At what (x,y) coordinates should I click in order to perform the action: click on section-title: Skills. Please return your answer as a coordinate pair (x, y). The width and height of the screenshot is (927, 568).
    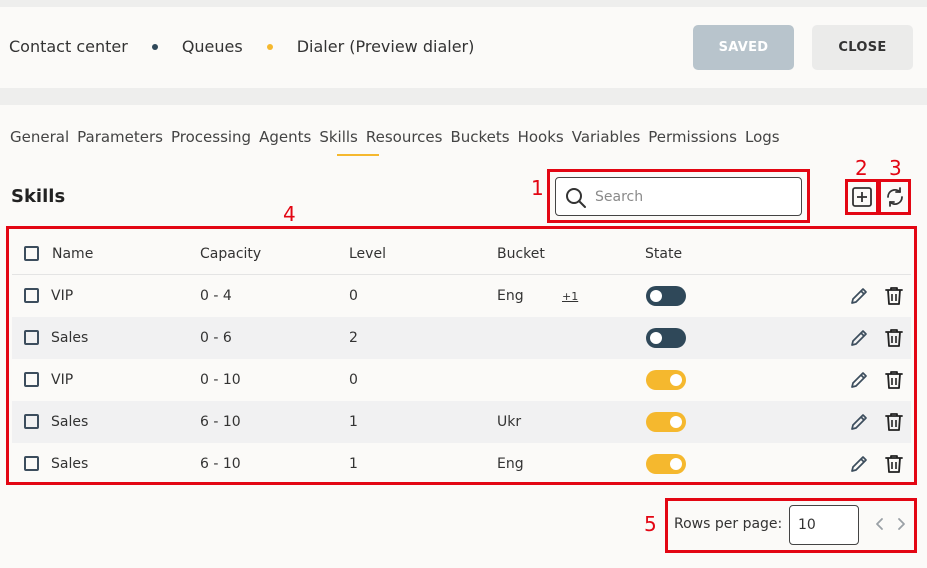
    Looking at the image, I should click on (38, 196).